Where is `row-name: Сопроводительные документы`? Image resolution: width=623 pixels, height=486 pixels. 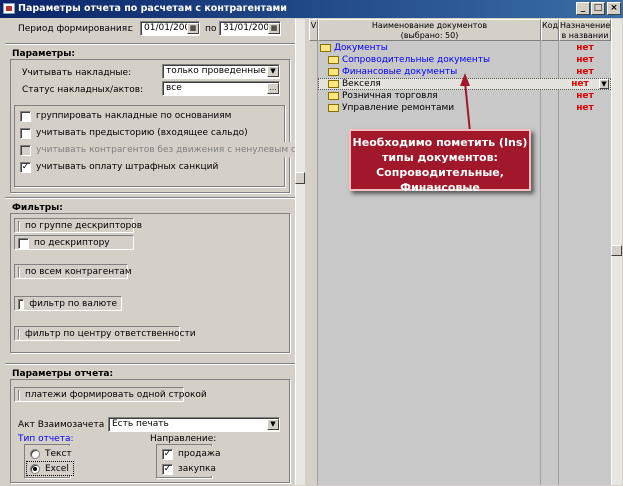
row-name: Сопроводительные документы is located at coordinates (416, 60).